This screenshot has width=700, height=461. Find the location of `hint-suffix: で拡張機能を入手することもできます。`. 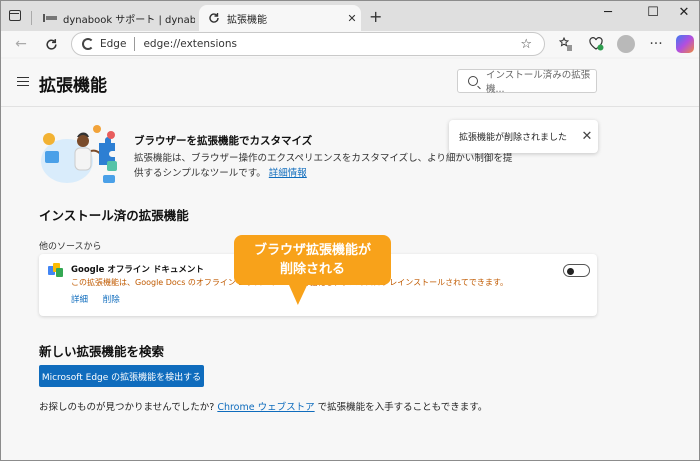

hint-suffix: で拡張機能を入手することもできます。 is located at coordinates (402, 407).